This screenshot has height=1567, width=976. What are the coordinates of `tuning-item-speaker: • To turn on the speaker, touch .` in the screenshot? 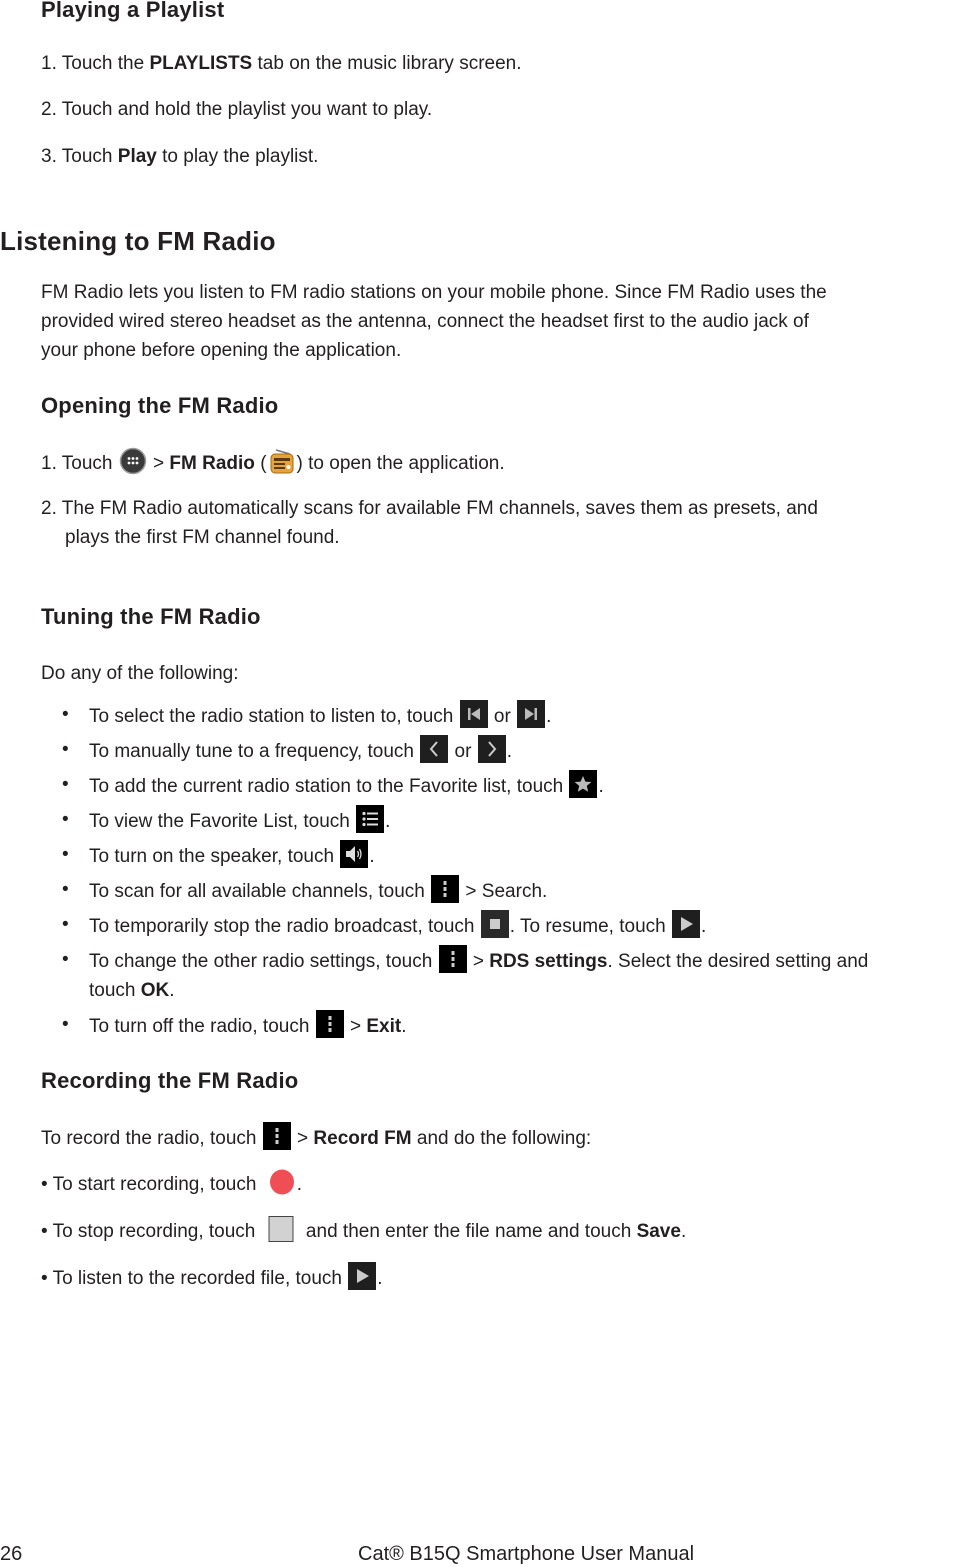 It's located at (488, 854).